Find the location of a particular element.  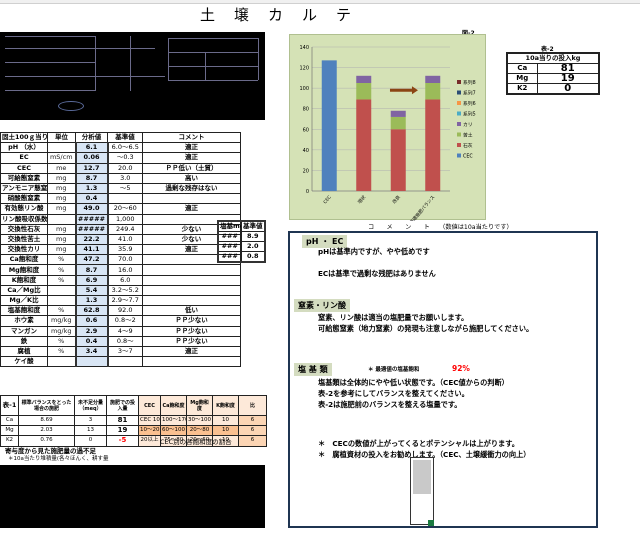

soil-item-value: 6.9 is located at coordinates (91, 280).